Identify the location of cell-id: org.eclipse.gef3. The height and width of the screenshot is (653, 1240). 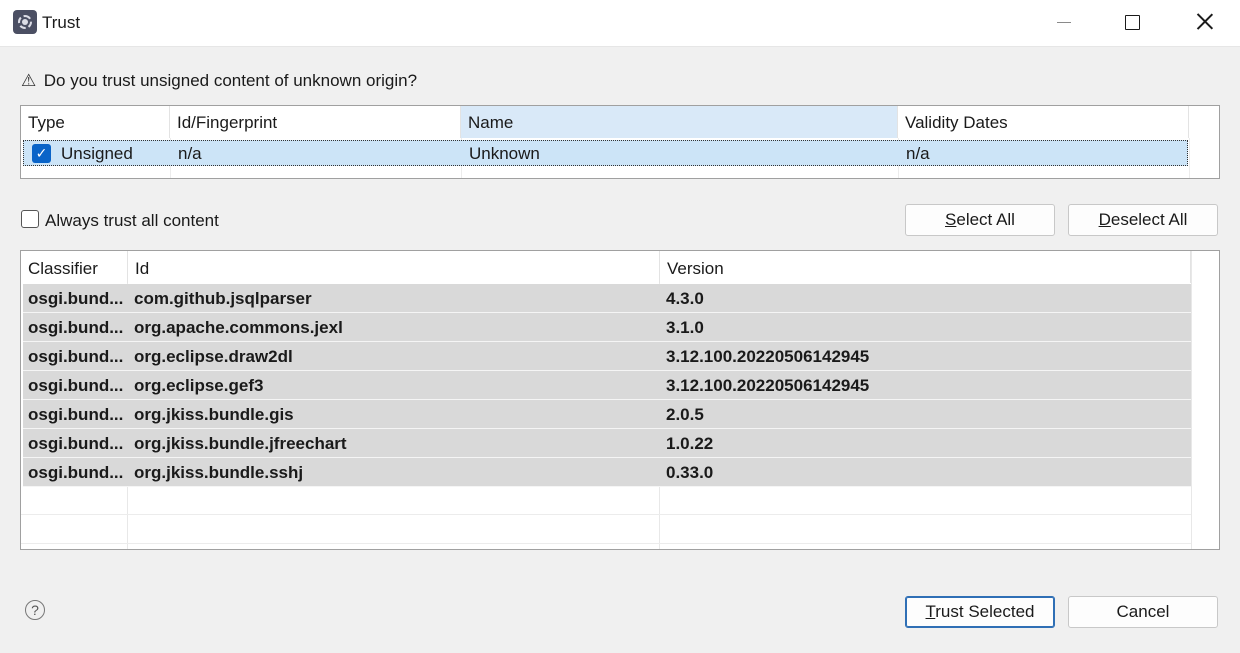
(199, 385).